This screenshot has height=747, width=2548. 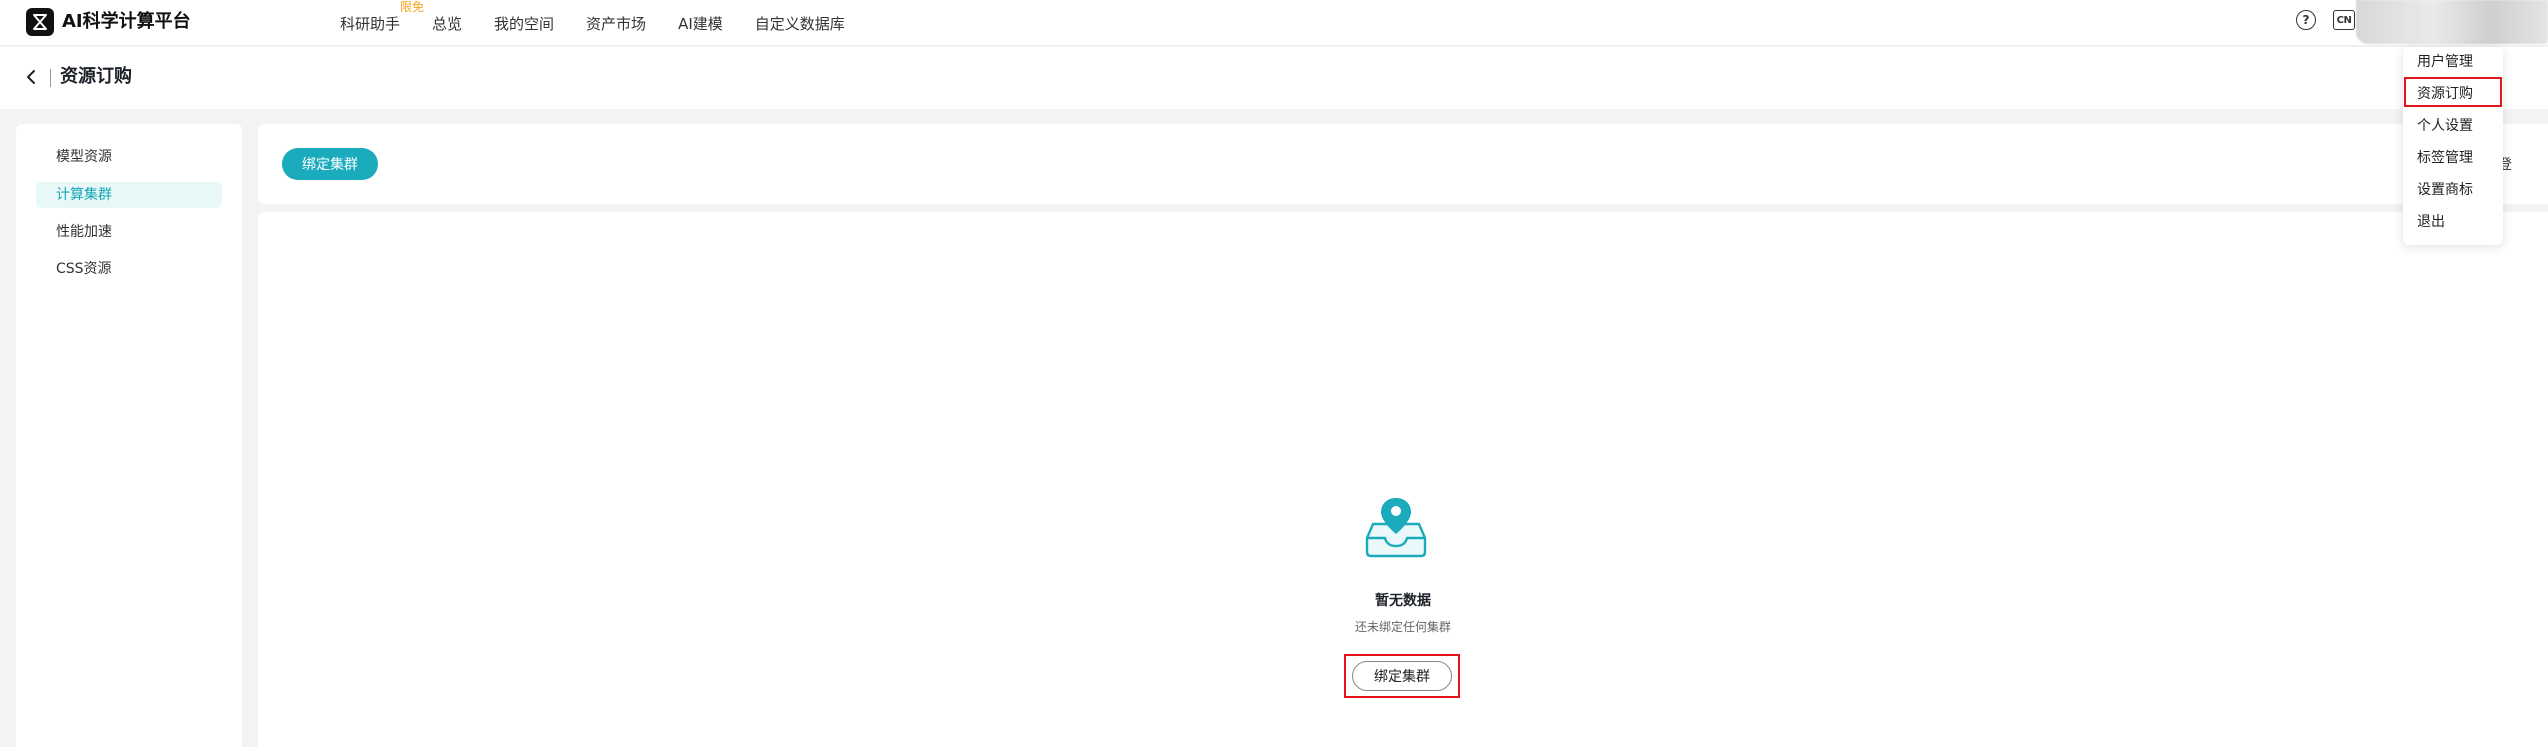 I want to click on menu-item-tag-management: 标签管理, so click(x=2445, y=158).